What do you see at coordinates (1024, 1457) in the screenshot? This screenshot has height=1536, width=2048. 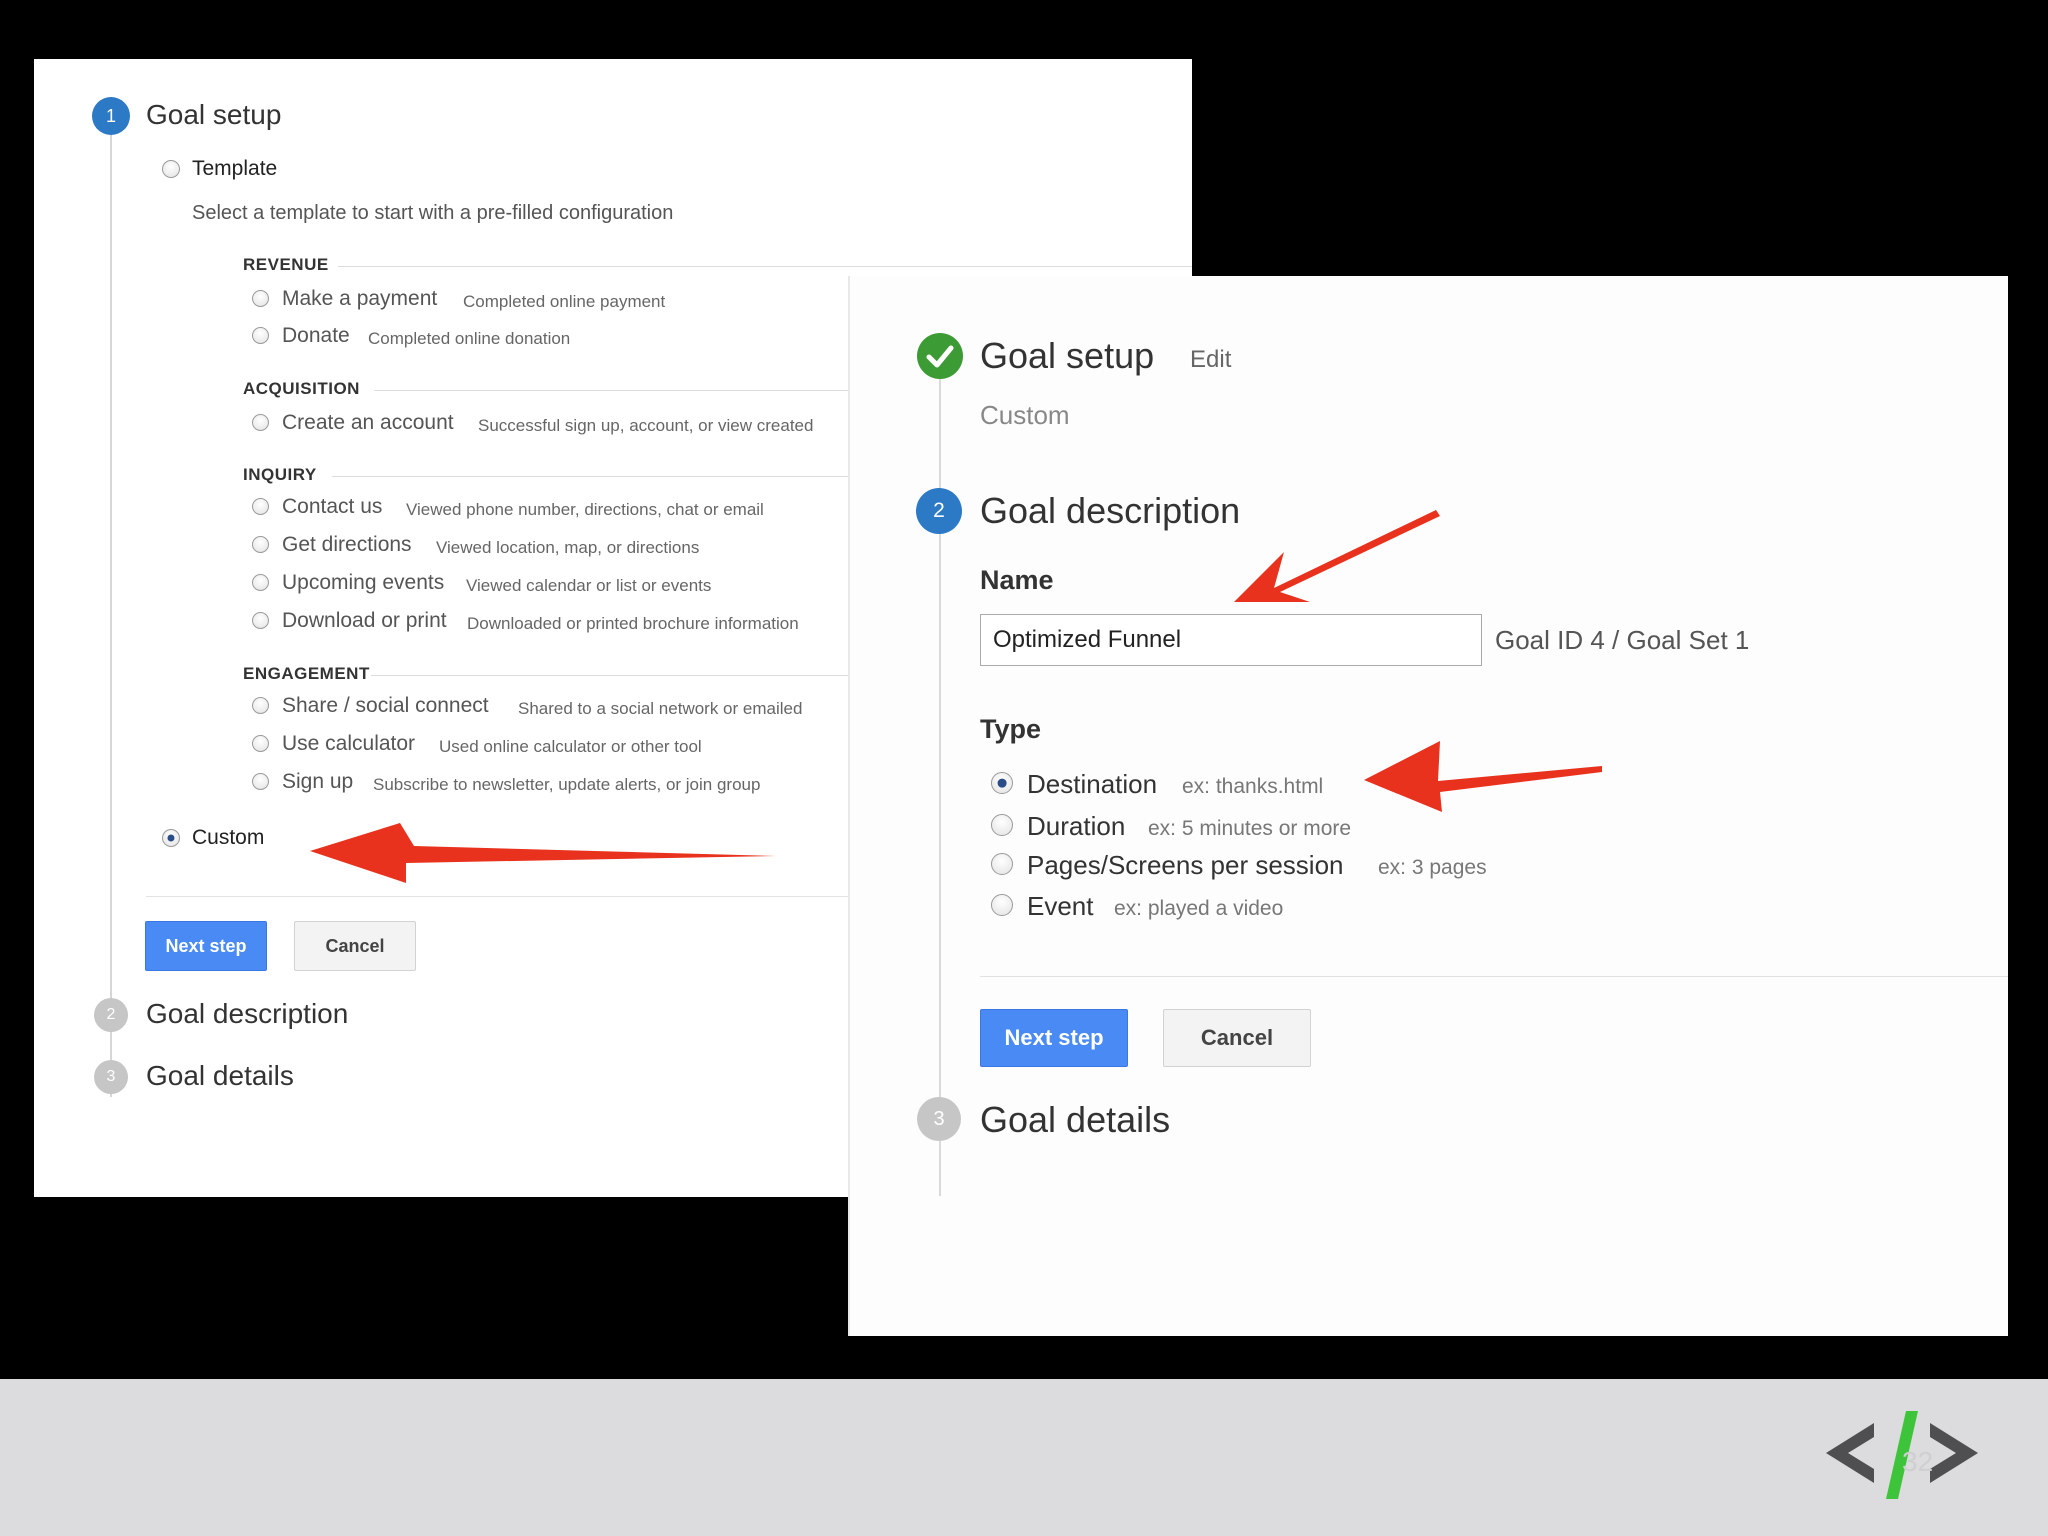 I see `slide-footer` at bounding box center [1024, 1457].